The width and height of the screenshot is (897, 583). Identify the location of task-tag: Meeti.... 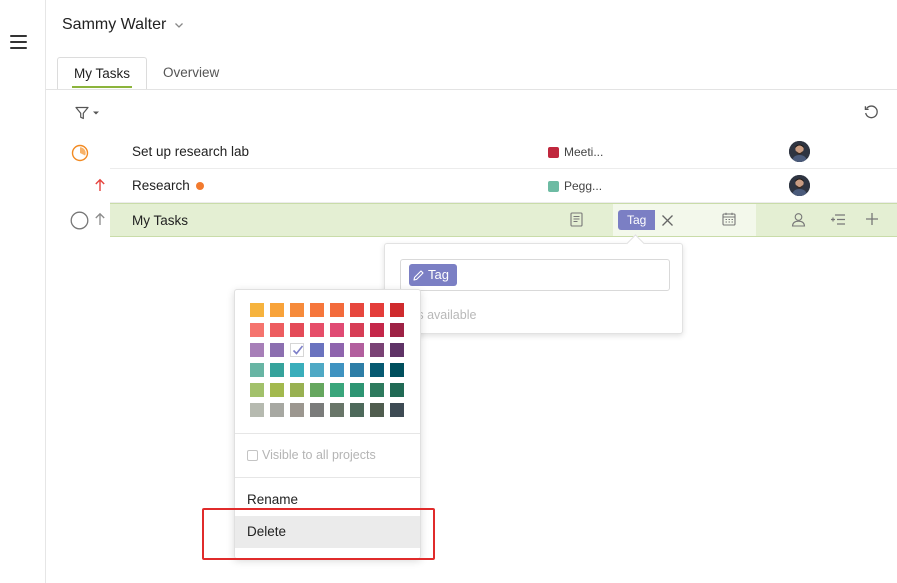
(575, 152).